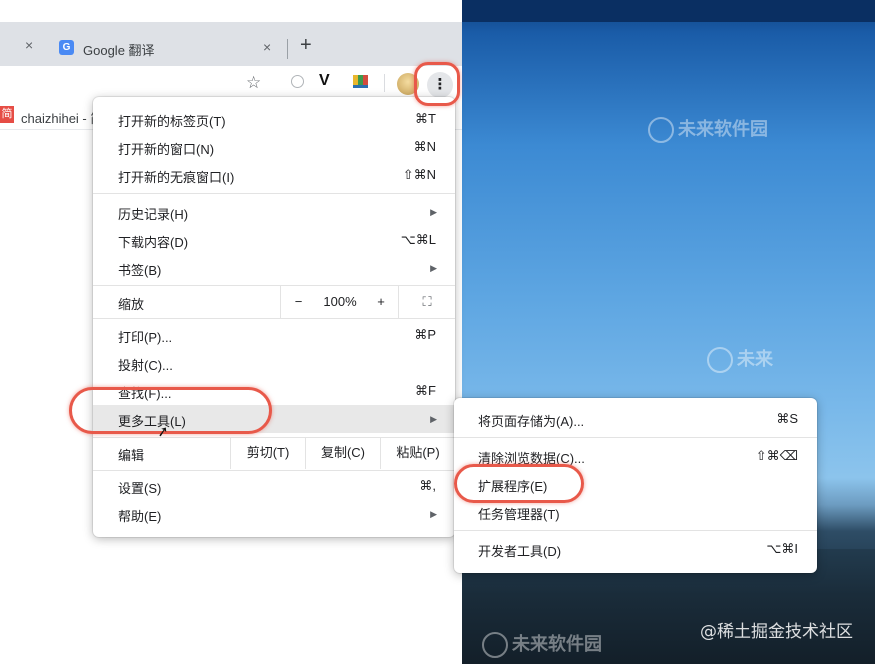  What do you see at coordinates (166, 48) in the screenshot?
I see `tab-google-translate: G Google 翻译 ×` at bounding box center [166, 48].